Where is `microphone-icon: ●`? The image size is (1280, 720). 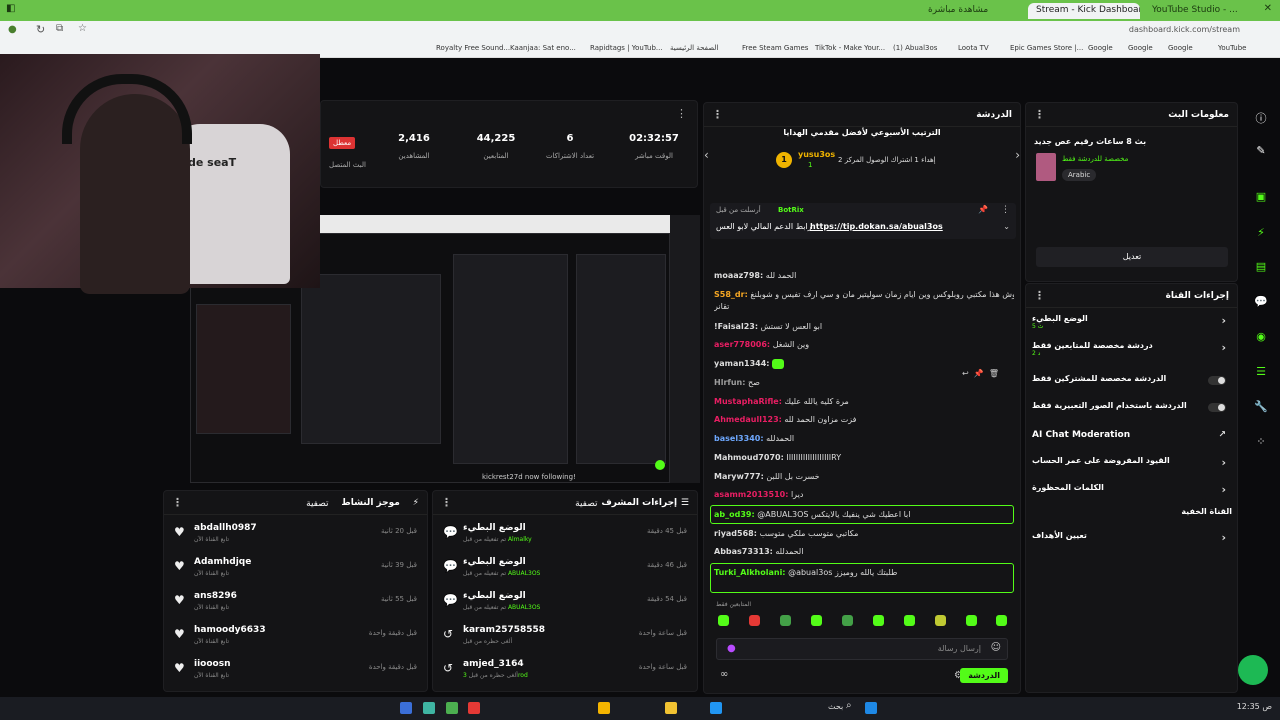 microphone-icon: ● is located at coordinates (731, 648).